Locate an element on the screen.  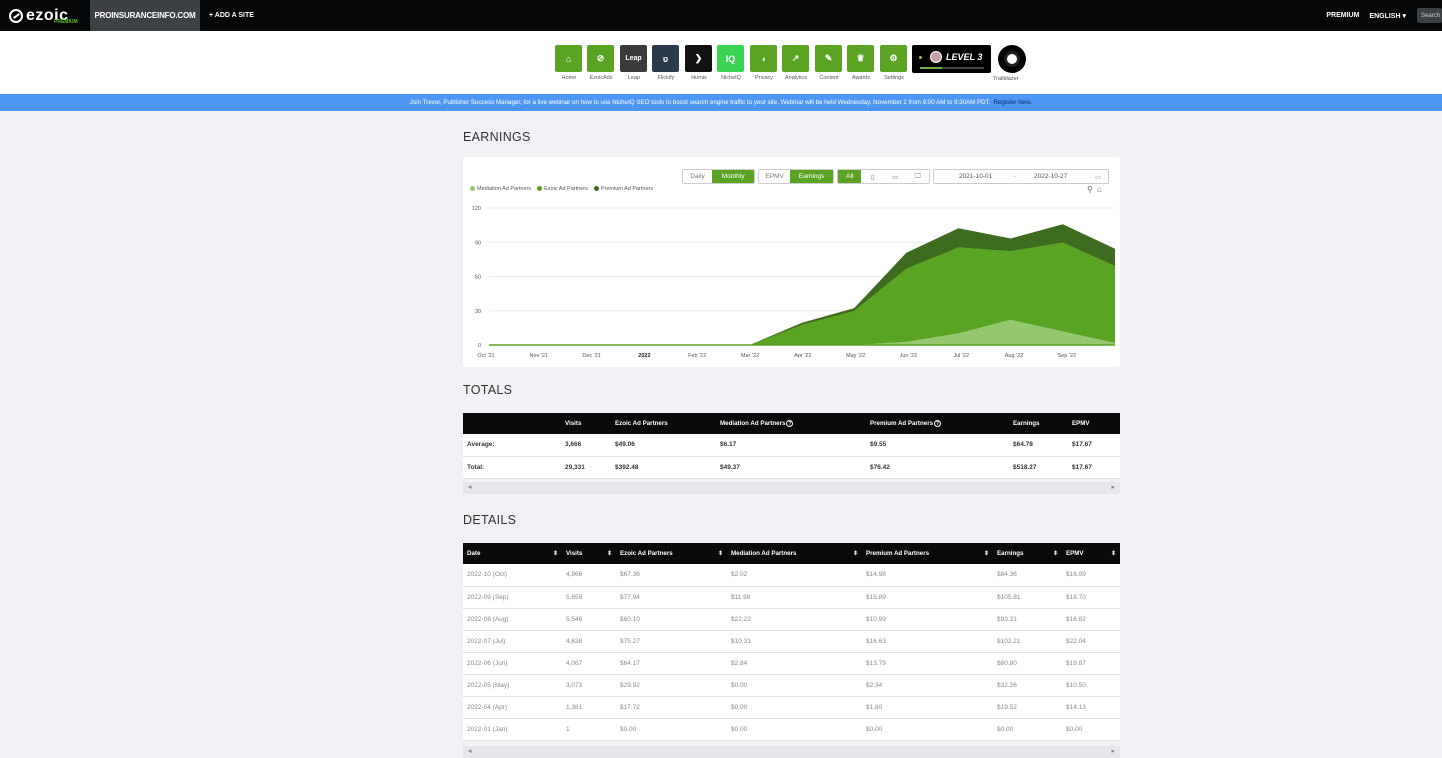
column-header: EPMV ⬍ is located at coordinates (1091, 553).